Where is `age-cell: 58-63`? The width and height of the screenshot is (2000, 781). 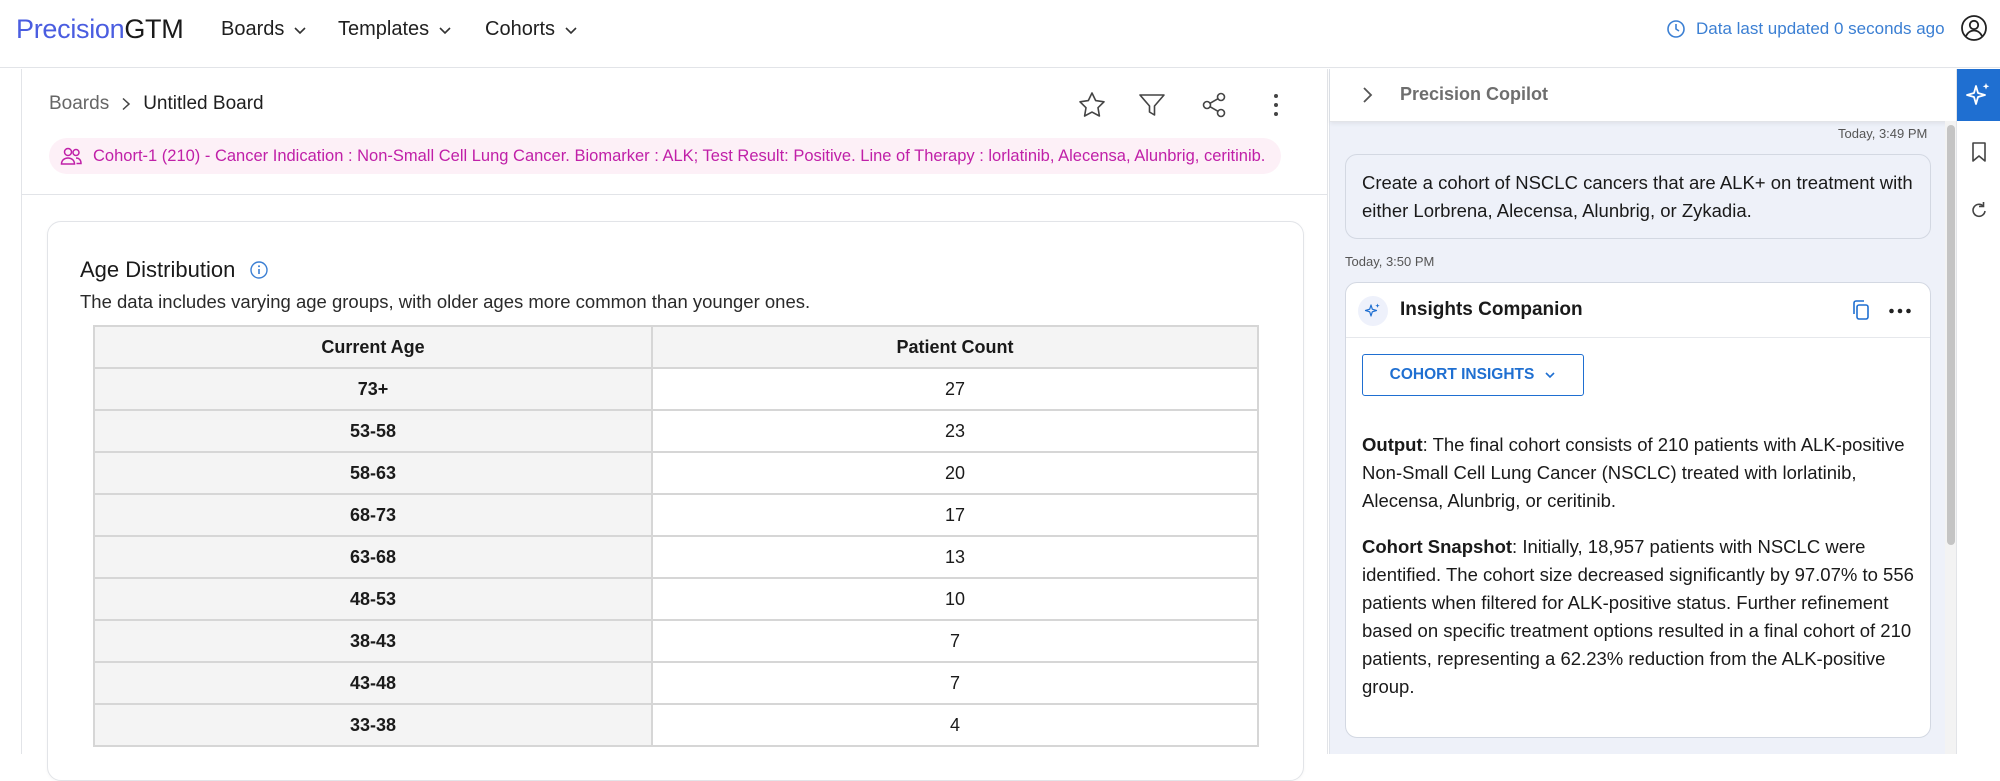
age-cell: 58-63 is located at coordinates (373, 473).